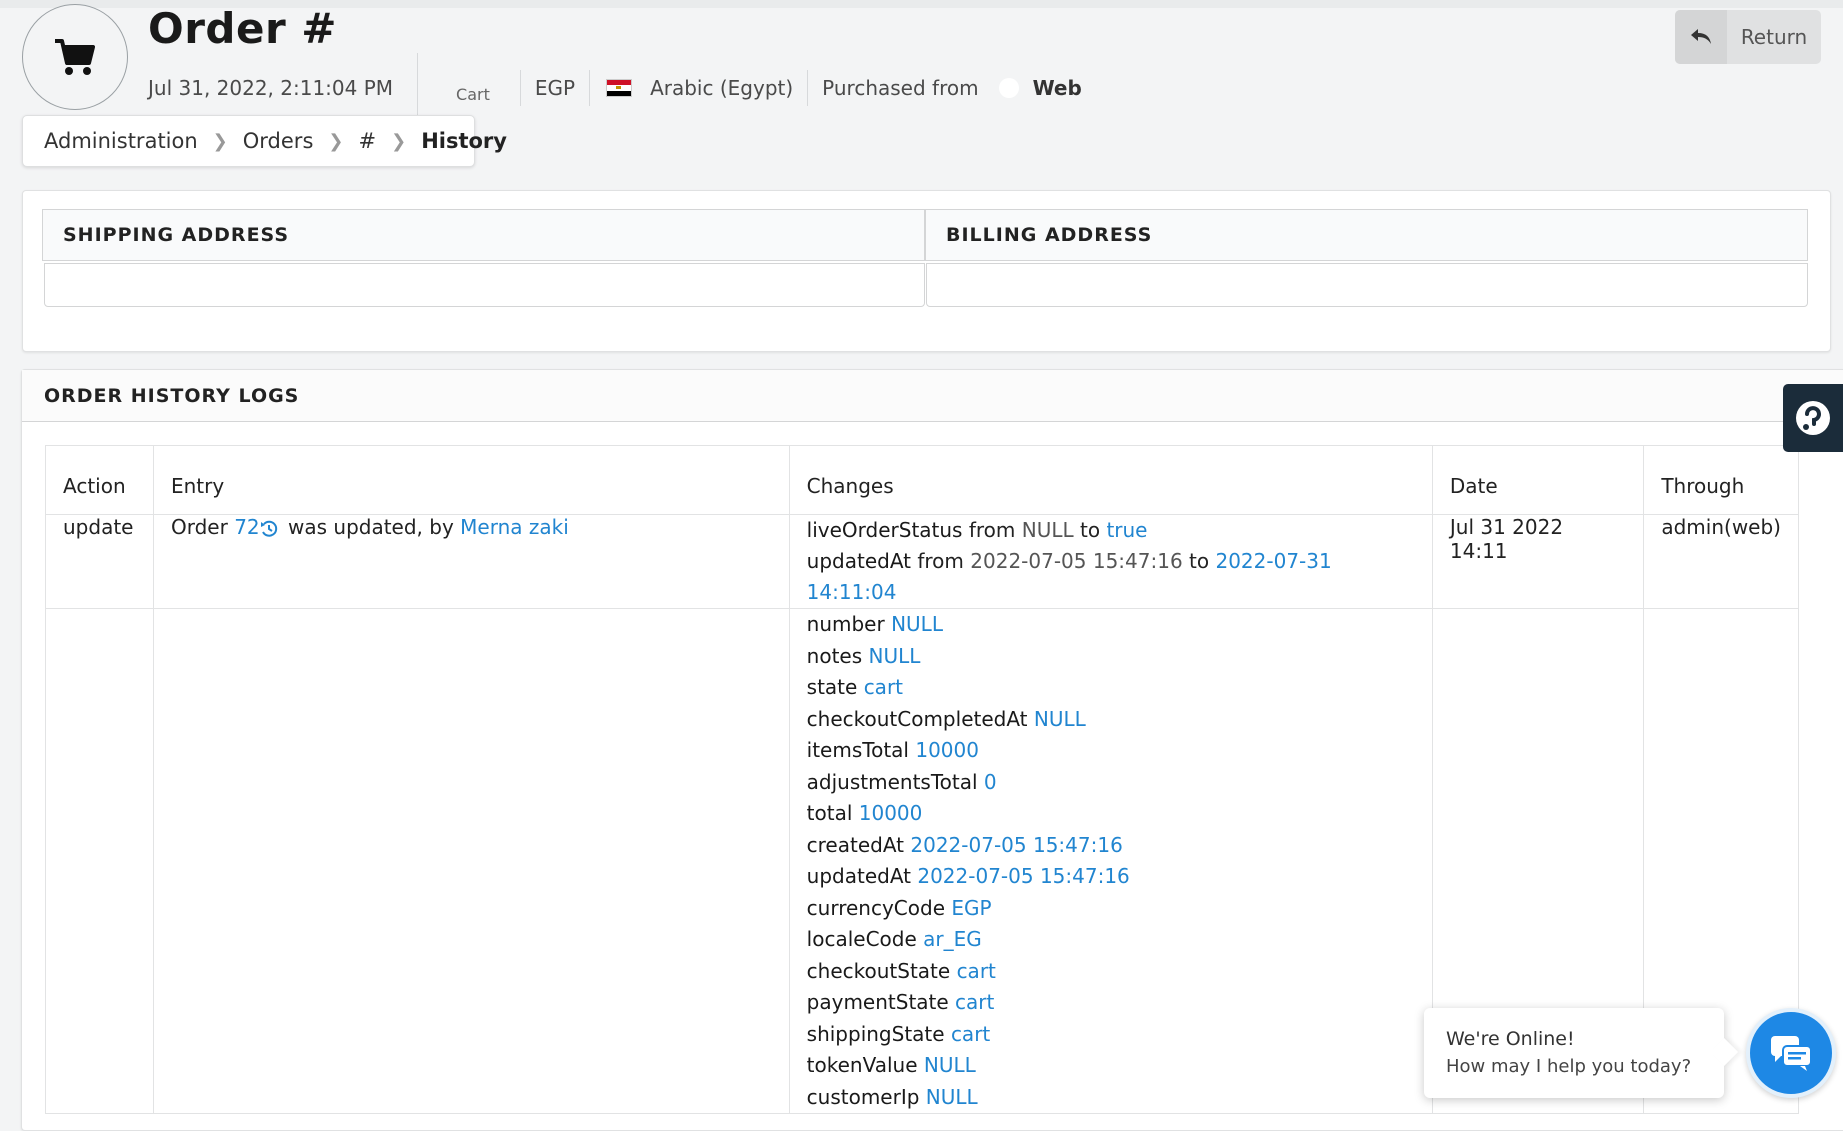 This screenshot has height=1131, width=1843. Describe the element at coordinates (1111, 940) in the screenshot. I see `field-line: localeCode ar_EG` at that location.